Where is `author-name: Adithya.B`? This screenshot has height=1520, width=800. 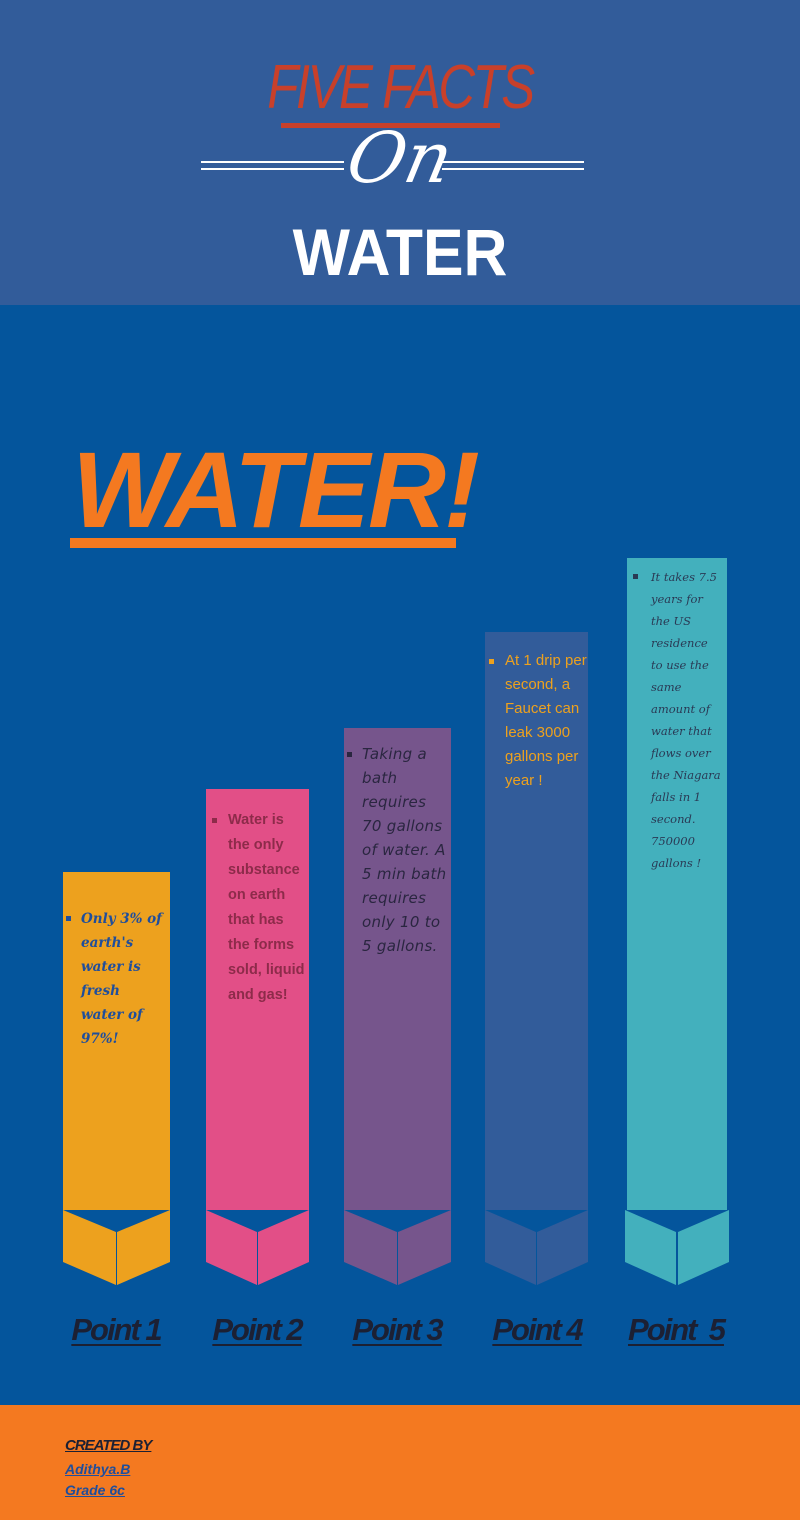
author-name: Adithya.B is located at coordinates (98, 1469).